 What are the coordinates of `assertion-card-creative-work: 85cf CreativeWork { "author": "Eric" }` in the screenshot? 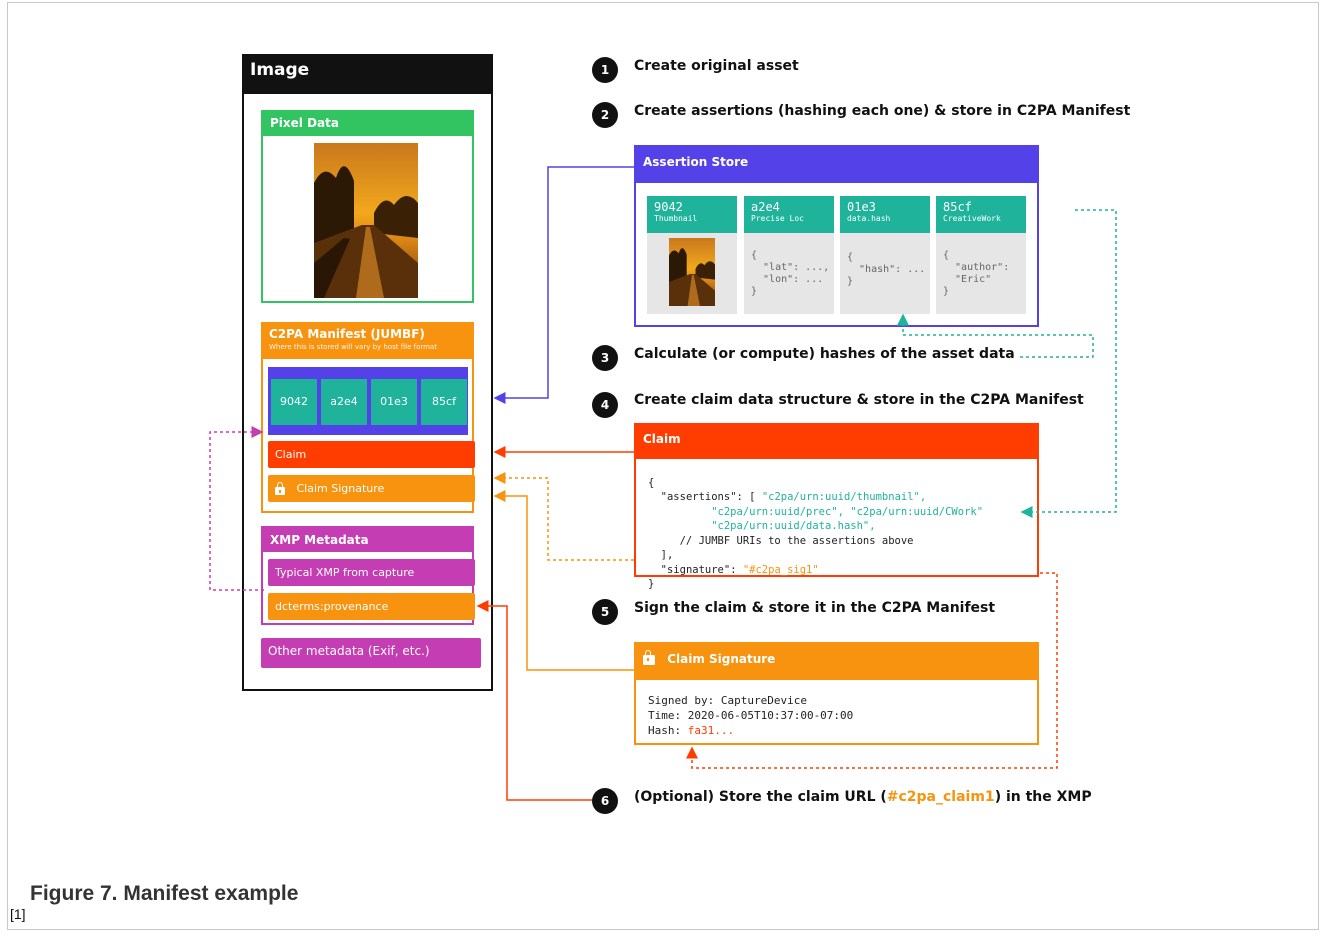 It's located at (981, 255).